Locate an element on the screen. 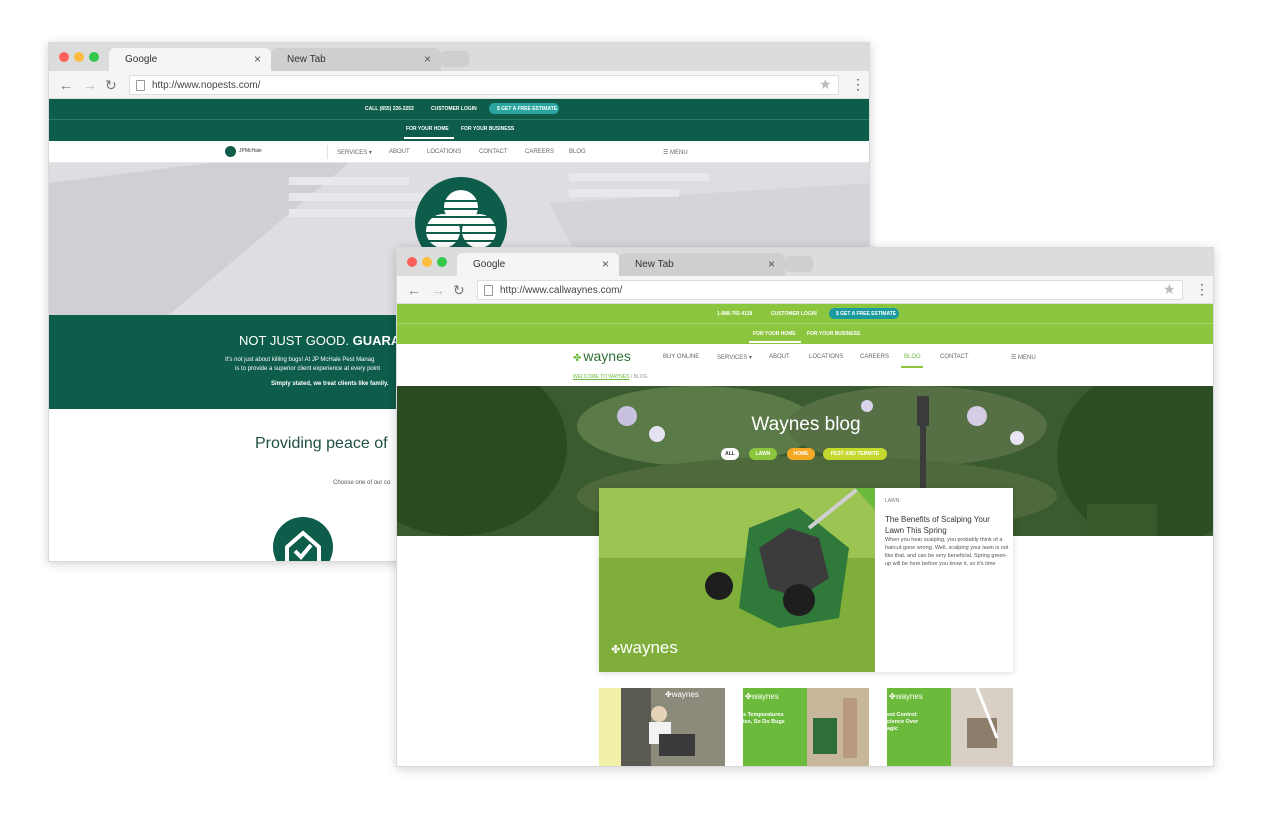  breadcrumb: WELCOME TO WAYNES / BLOG is located at coordinates (610, 377).